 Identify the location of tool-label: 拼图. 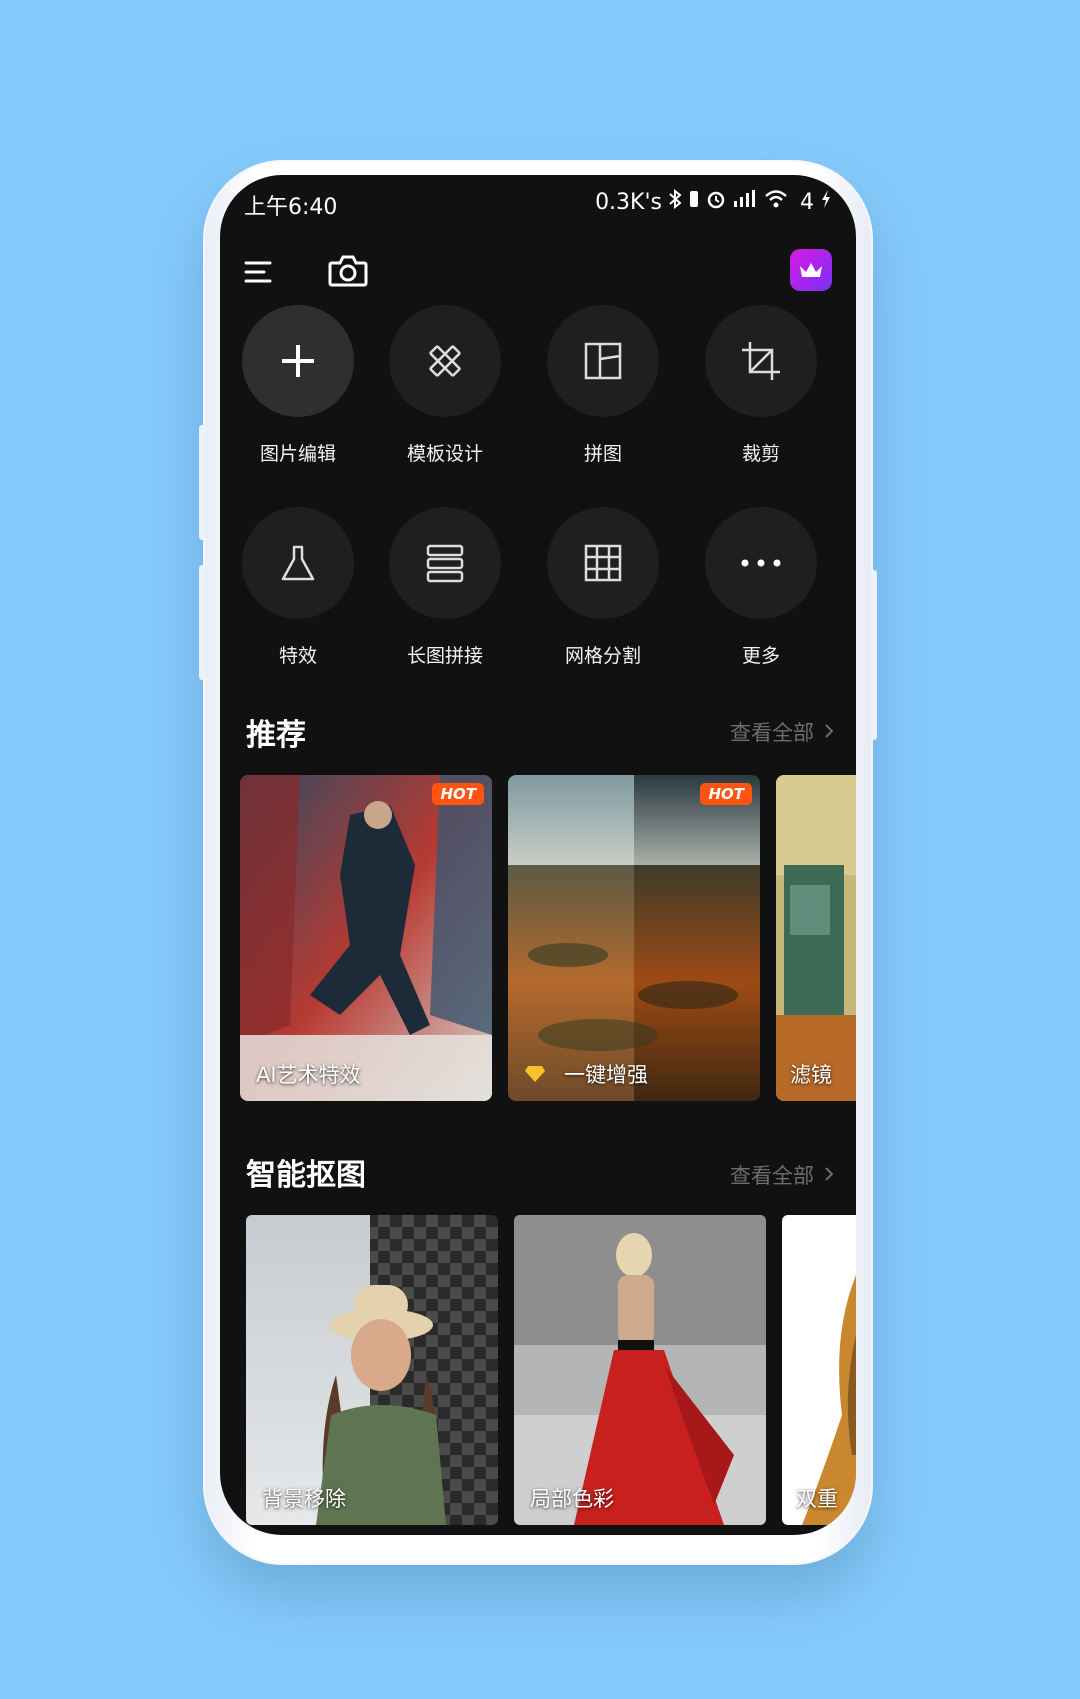
(602, 454).